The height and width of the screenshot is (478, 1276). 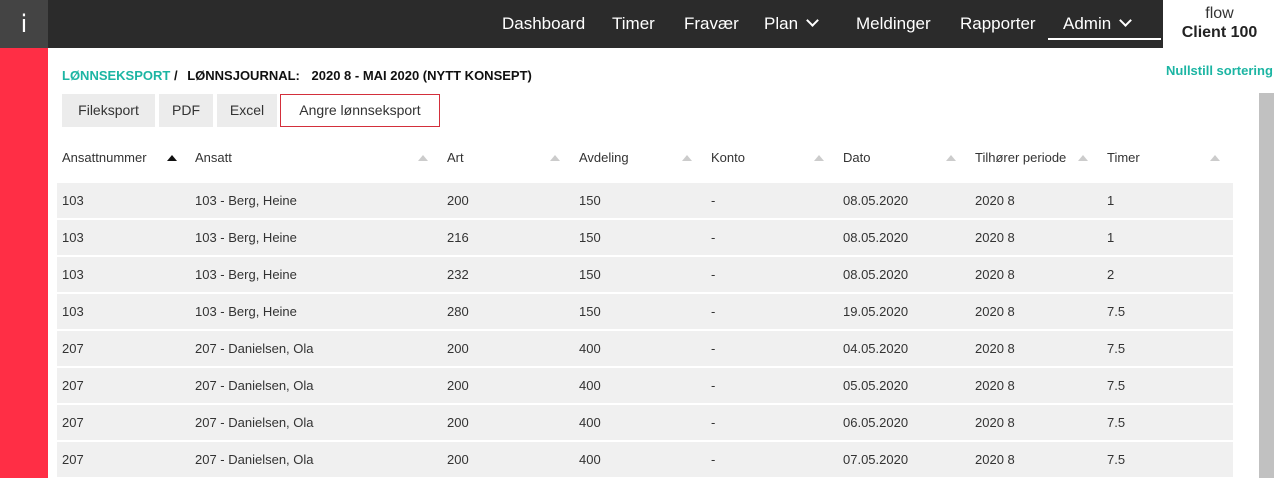 I want to click on nav-admin-label: Admin, so click(x=1087, y=23).